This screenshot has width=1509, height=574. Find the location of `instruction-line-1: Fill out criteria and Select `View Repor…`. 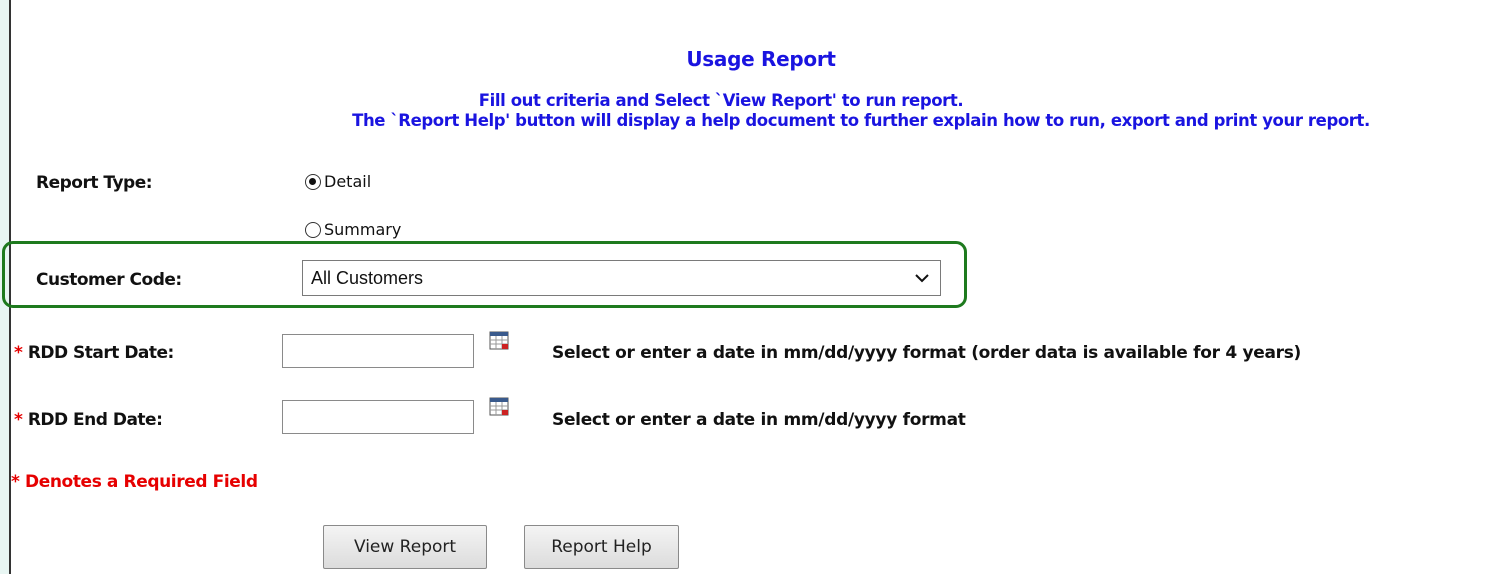

instruction-line-1: Fill out criteria and Select `View Repor… is located at coordinates (721, 100).